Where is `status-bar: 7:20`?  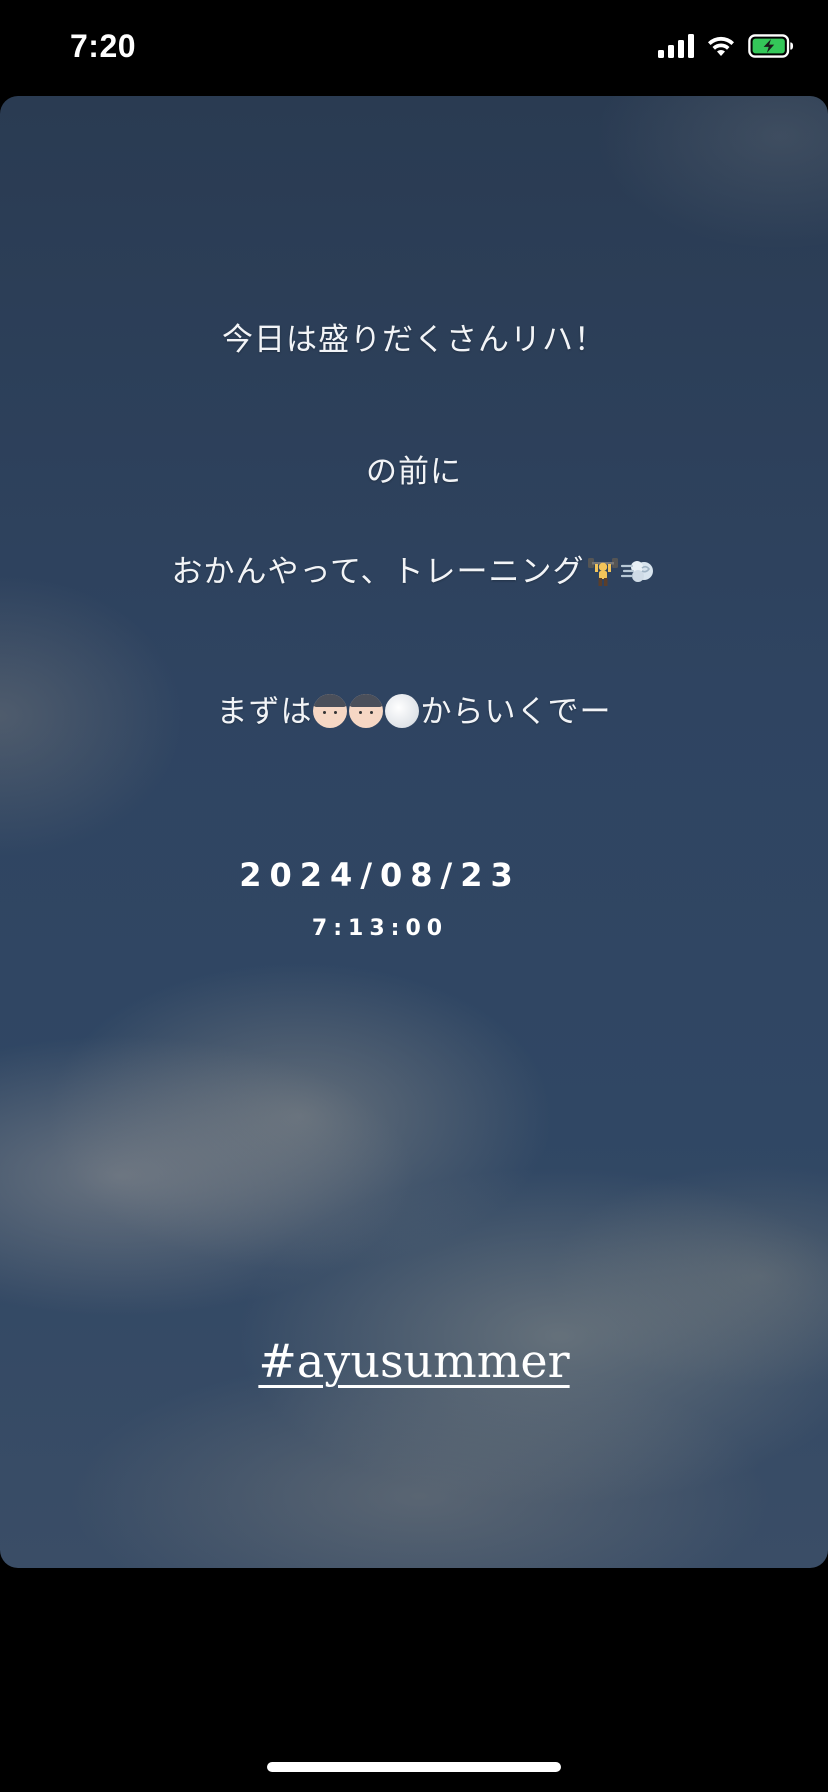
status-bar: 7:20 is located at coordinates (414, 48).